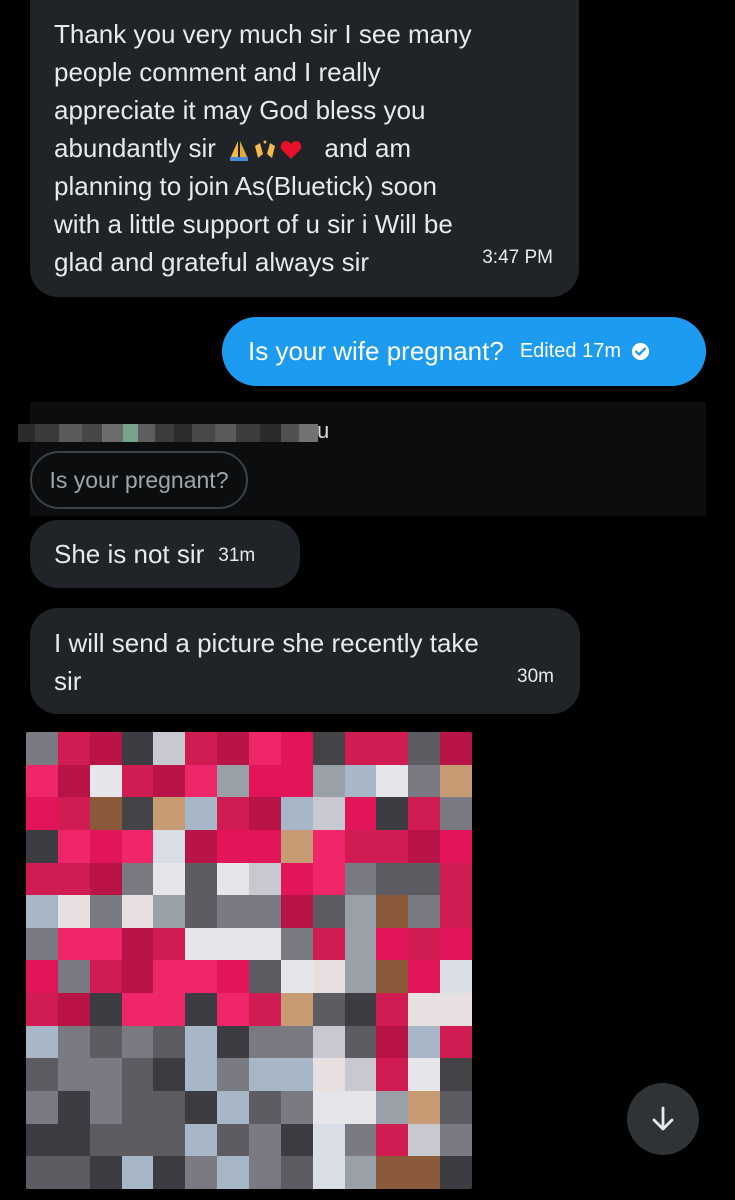  What do you see at coordinates (263, 34) in the screenshot?
I see `message-line: Thank you very much sir I see many` at bounding box center [263, 34].